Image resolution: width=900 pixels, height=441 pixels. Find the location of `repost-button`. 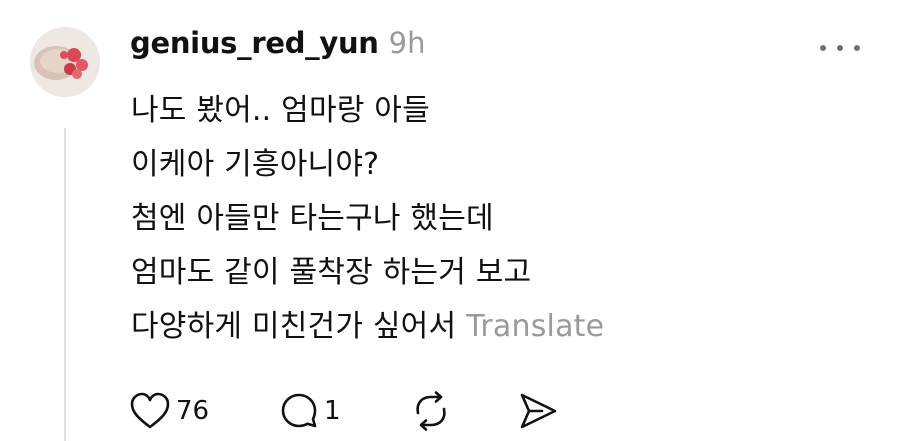

repost-button is located at coordinates (464, 411).